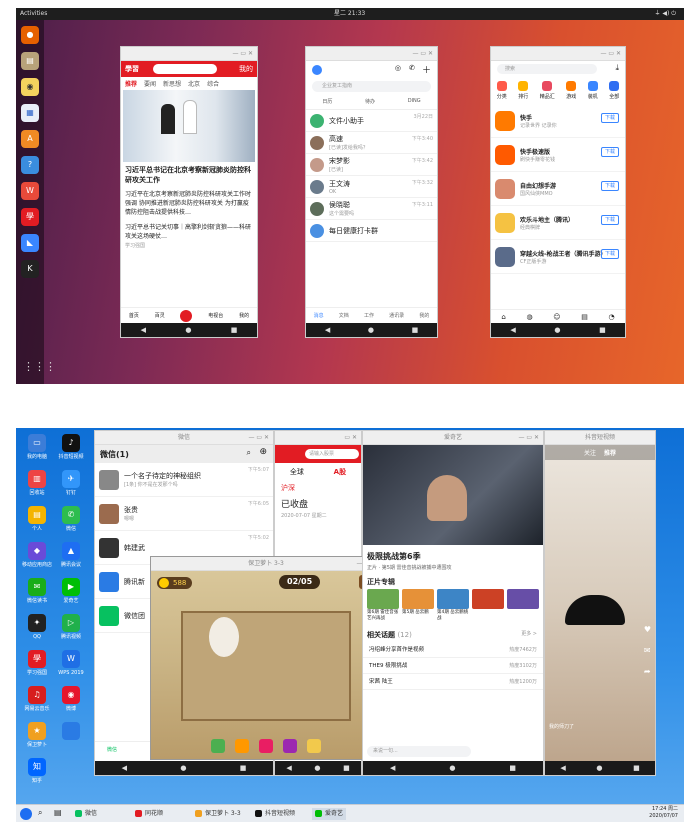  I want to click on nav-home-icon: ⌂, so click(503, 317).